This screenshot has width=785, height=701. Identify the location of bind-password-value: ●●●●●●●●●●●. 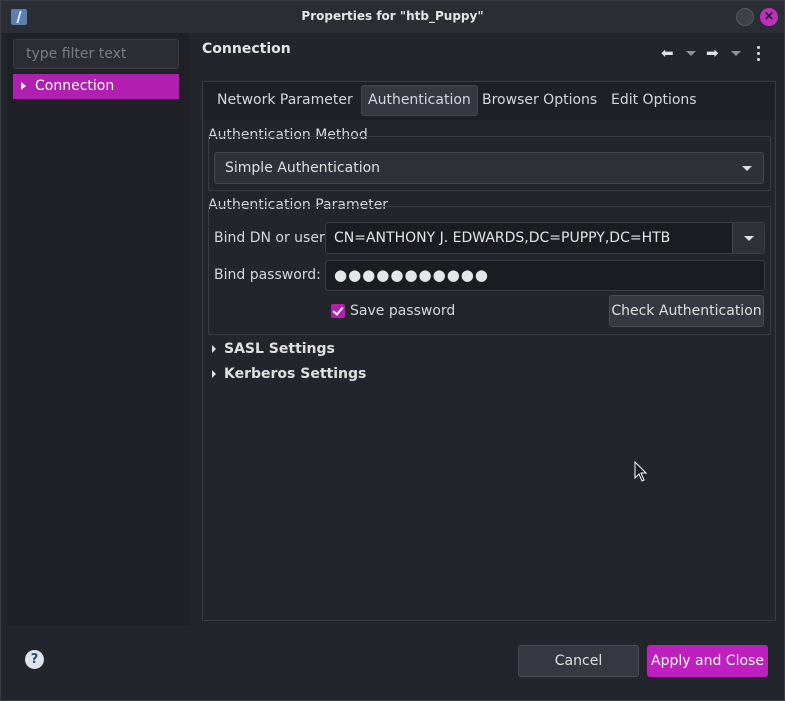
(411, 275).